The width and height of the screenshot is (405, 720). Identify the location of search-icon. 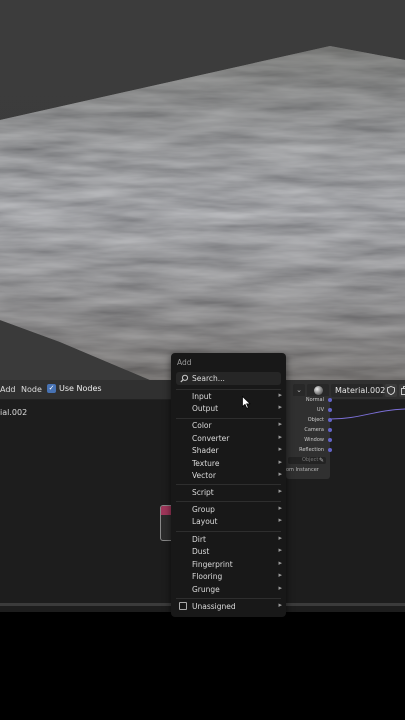
(184, 378).